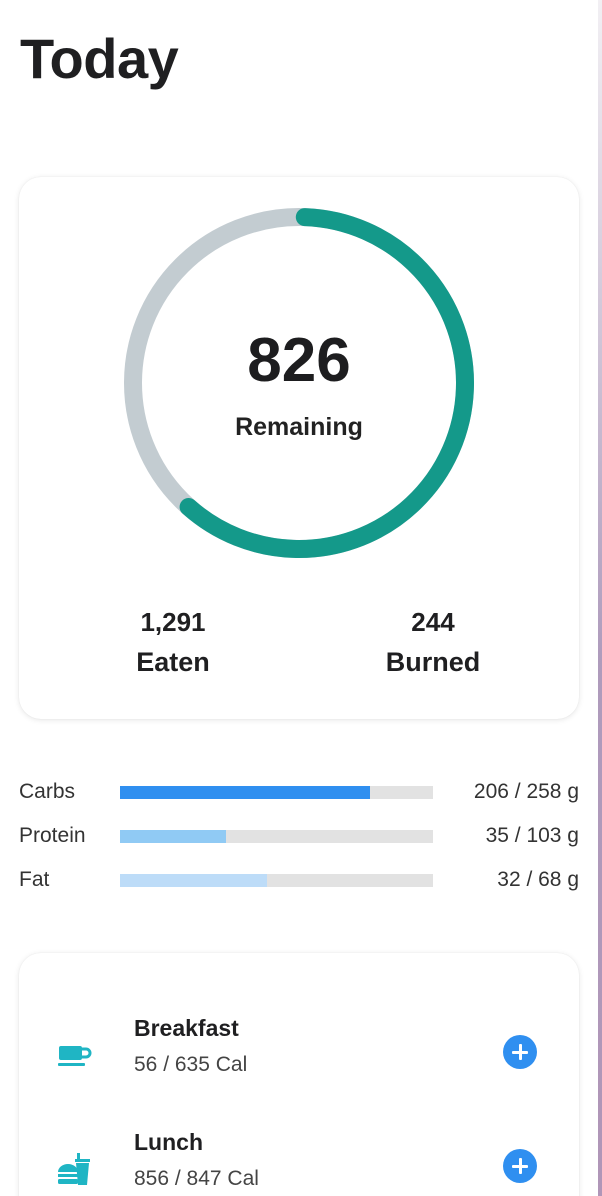 This screenshot has height=1196, width=602. Describe the element at coordinates (173, 642) in the screenshot. I see `eaten-stat: 1,291 Eaten` at that location.